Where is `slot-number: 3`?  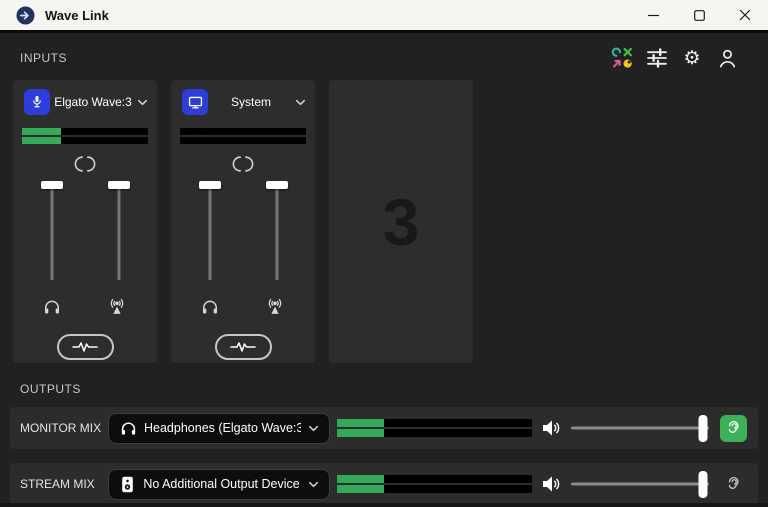 slot-number: 3 is located at coordinates (401, 221).